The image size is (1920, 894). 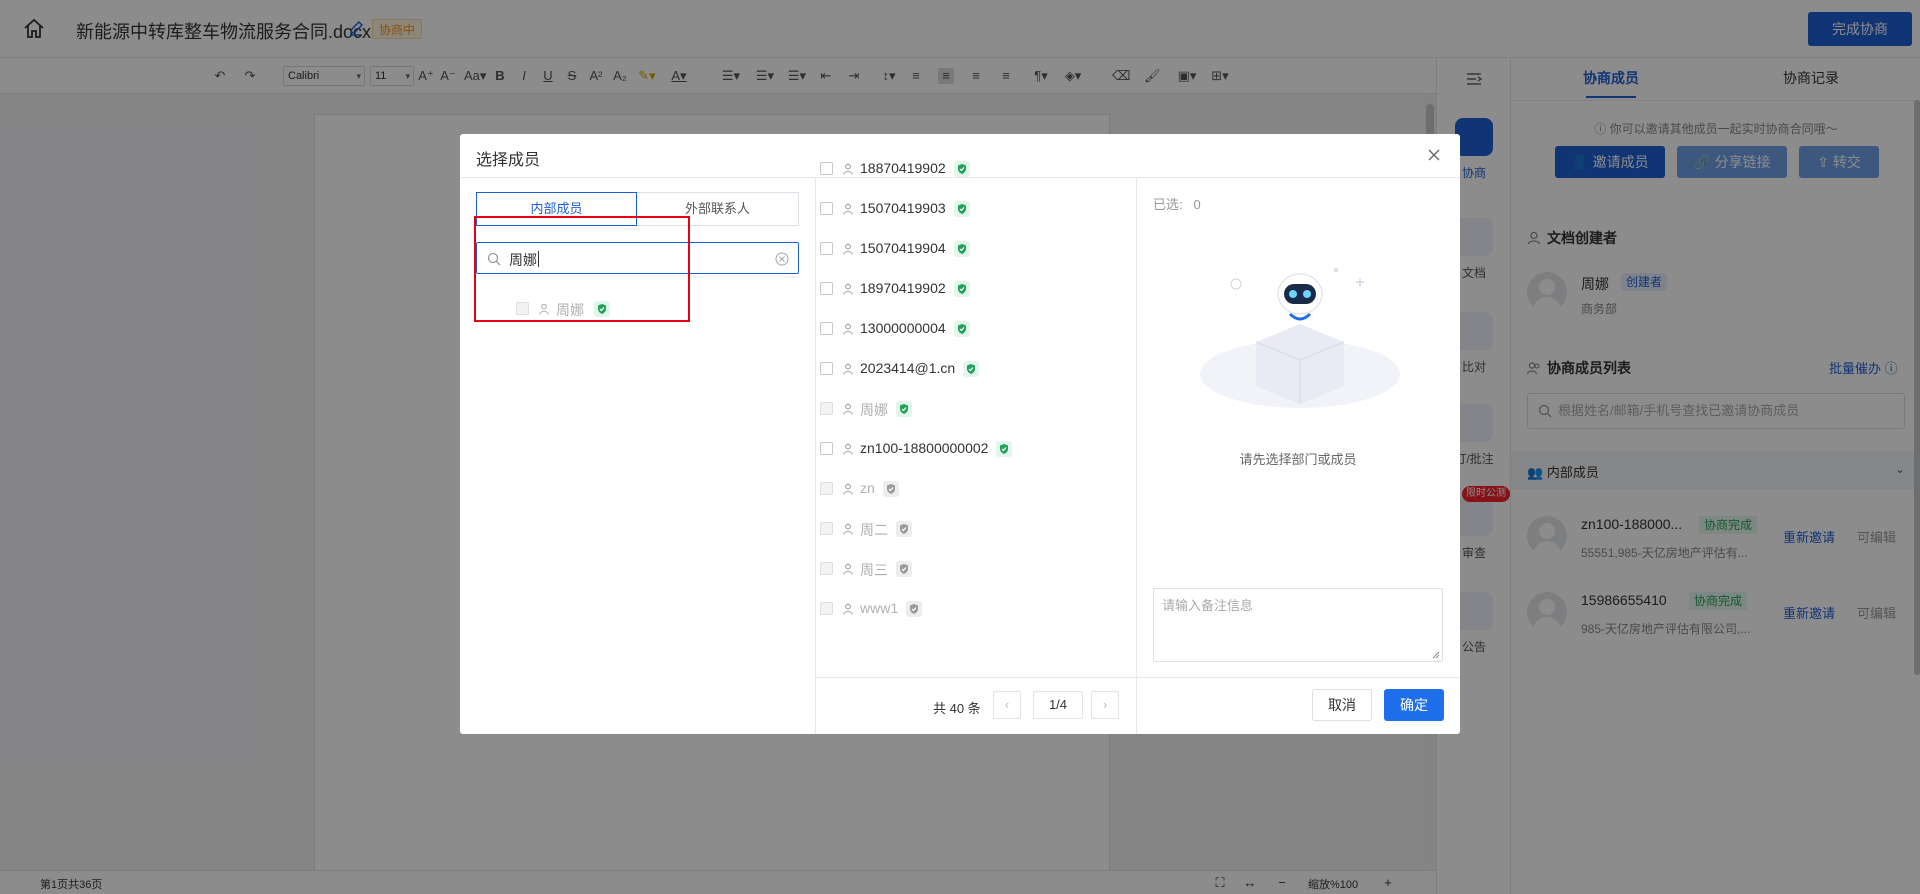 I want to click on selected-label: 已选:, so click(x=1168, y=204).